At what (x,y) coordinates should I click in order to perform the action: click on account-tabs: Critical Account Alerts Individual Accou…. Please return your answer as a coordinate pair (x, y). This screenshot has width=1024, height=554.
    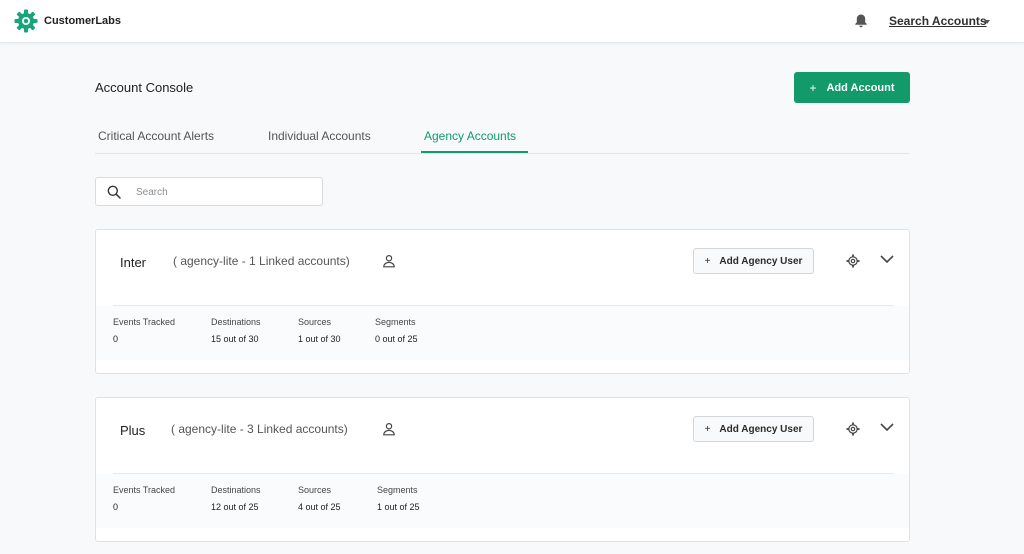
    Looking at the image, I should click on (502, 135).